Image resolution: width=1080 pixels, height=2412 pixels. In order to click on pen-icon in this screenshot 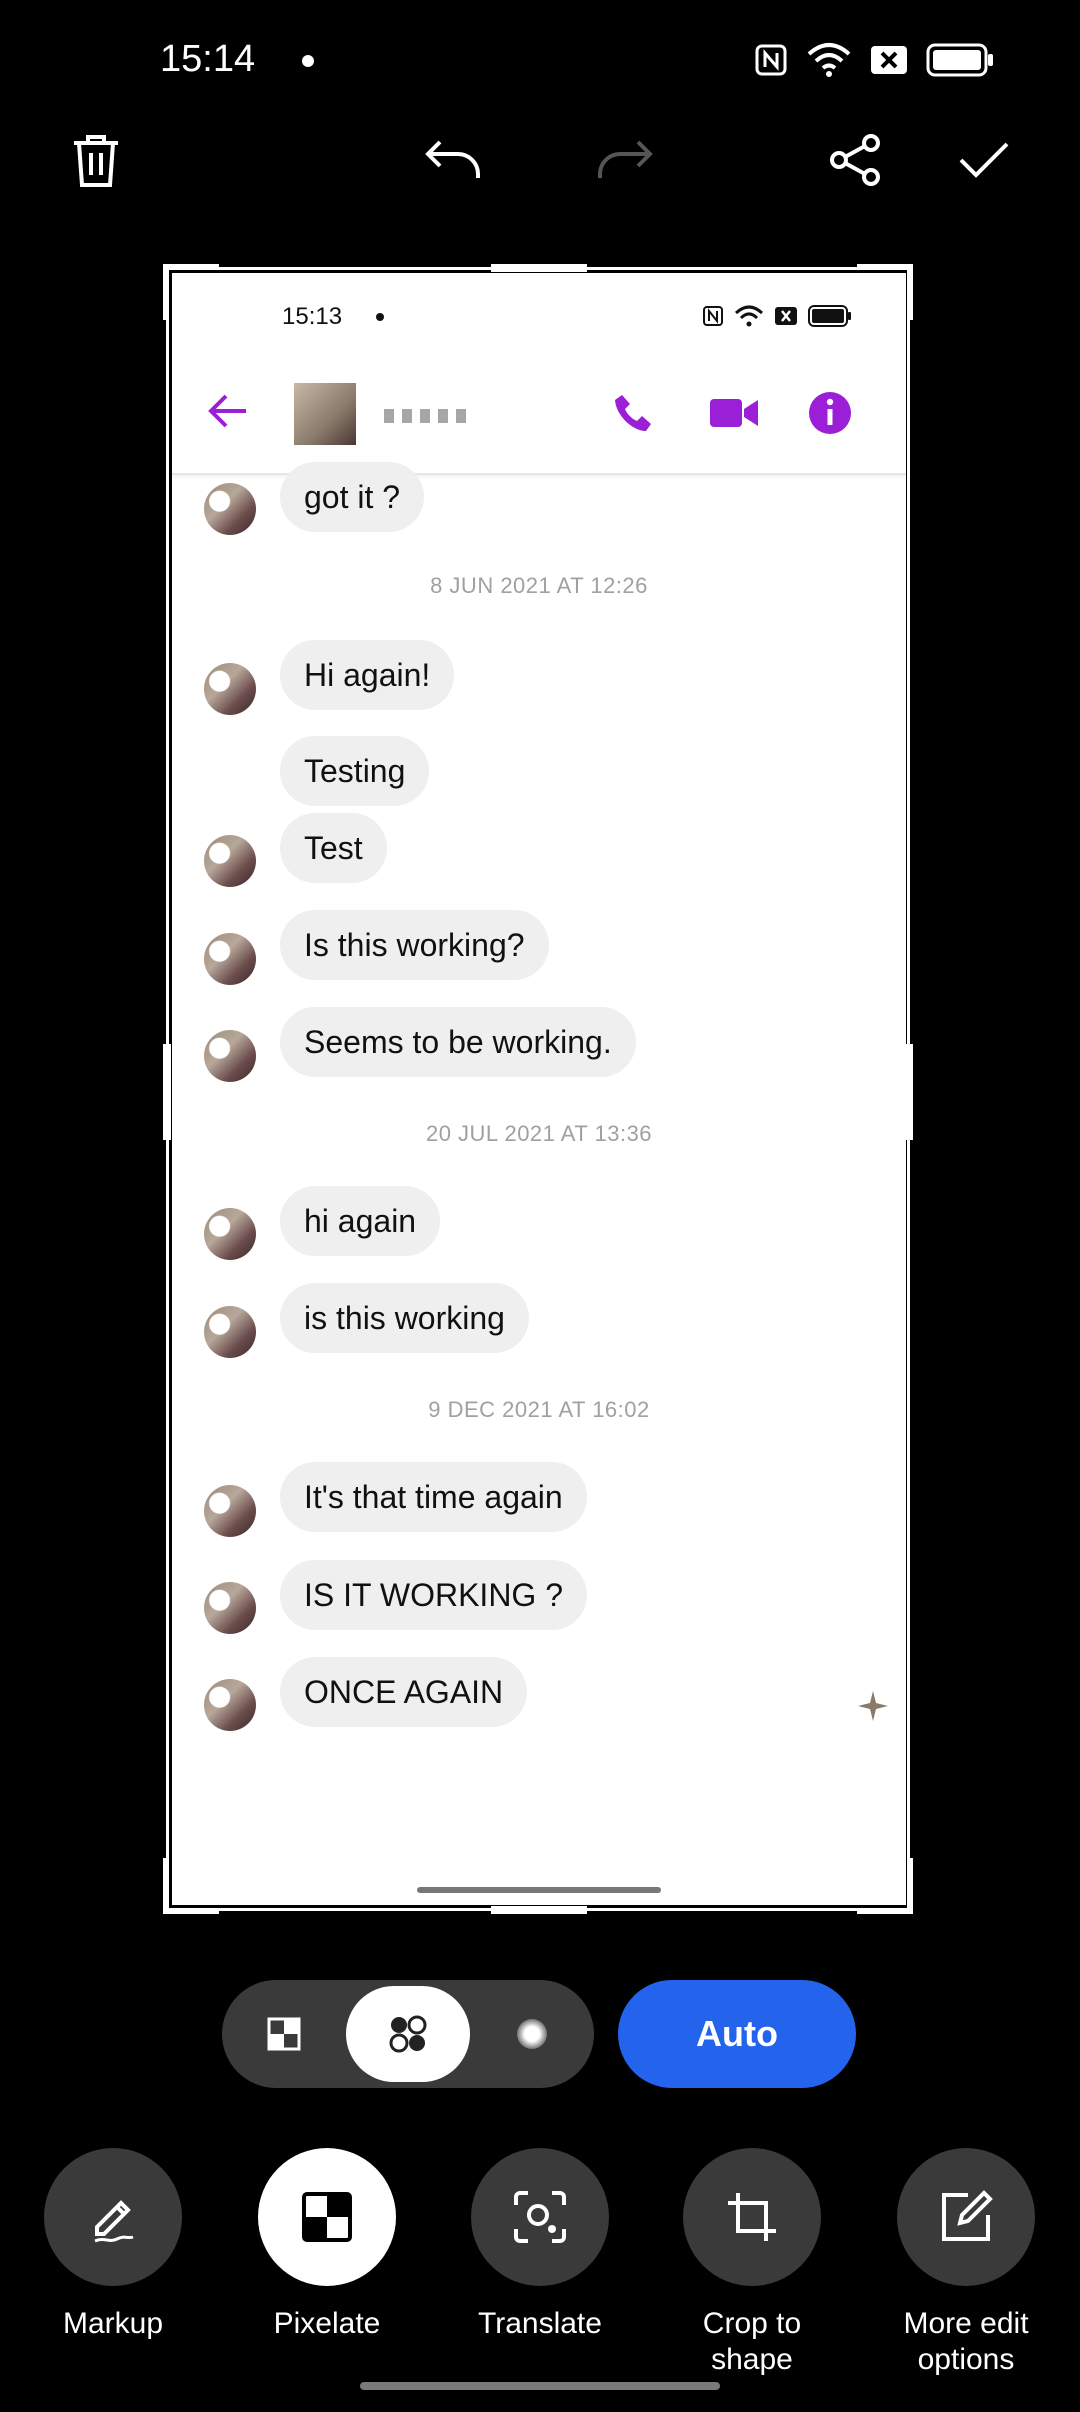, I will do `click(113, 2217)`.